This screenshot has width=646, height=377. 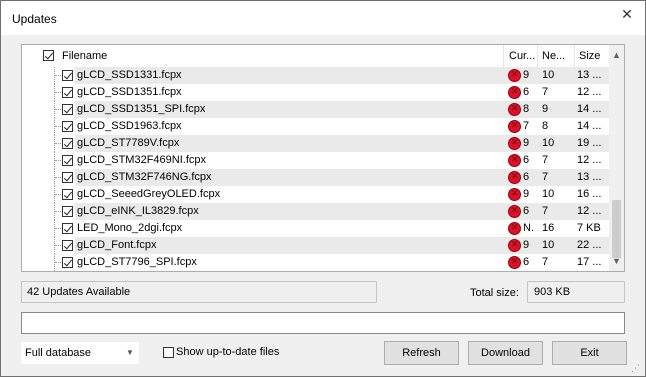 What do you see at coordinates (79, 292) in the screenshot?
I see `updates-available-text: 42 Updates Available` at bounding box center [79, 292].